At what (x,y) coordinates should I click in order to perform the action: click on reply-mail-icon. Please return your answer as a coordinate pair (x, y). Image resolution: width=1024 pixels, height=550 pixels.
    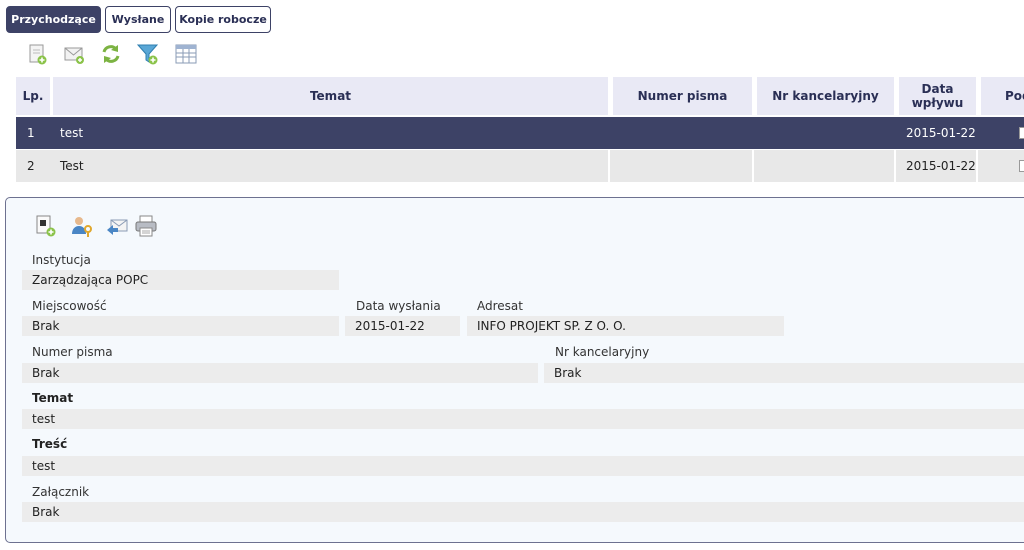
    Looking at the image, I should click on (117, 226).